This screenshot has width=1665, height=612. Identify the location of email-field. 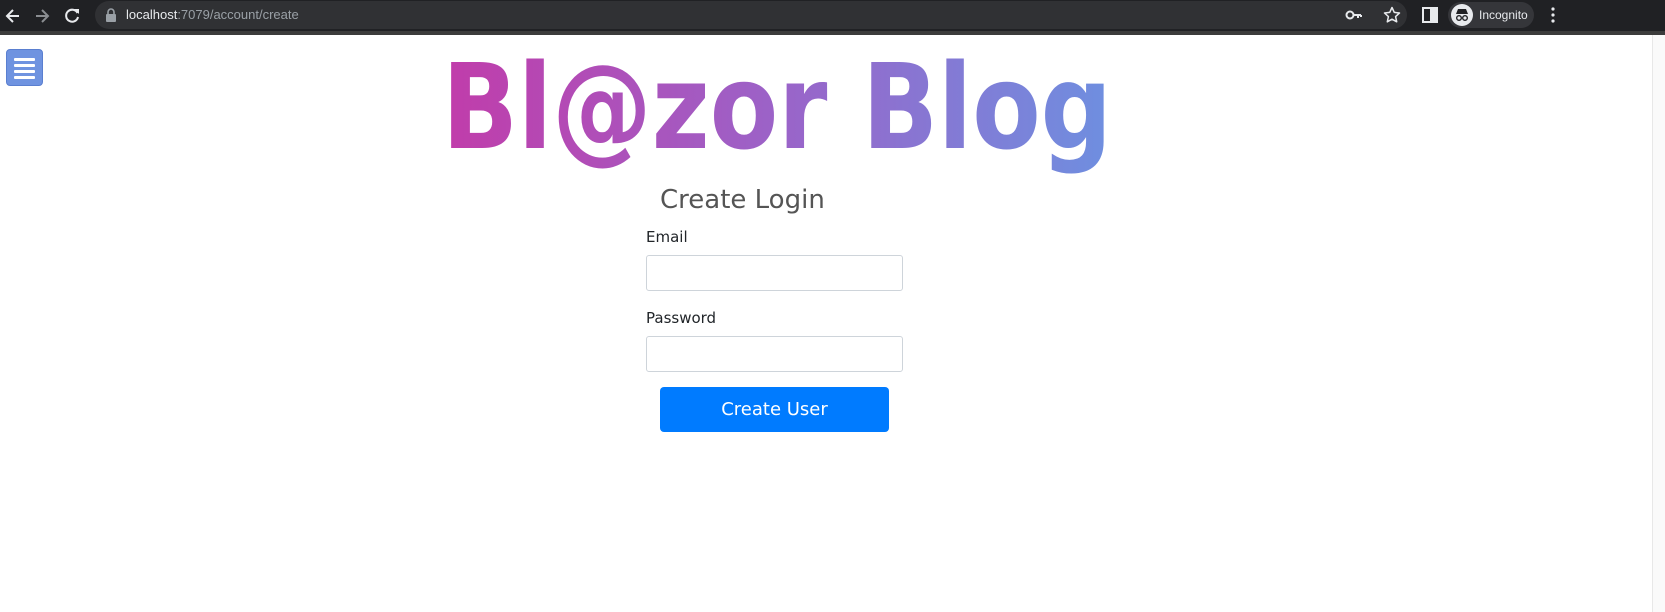
(774, 273).